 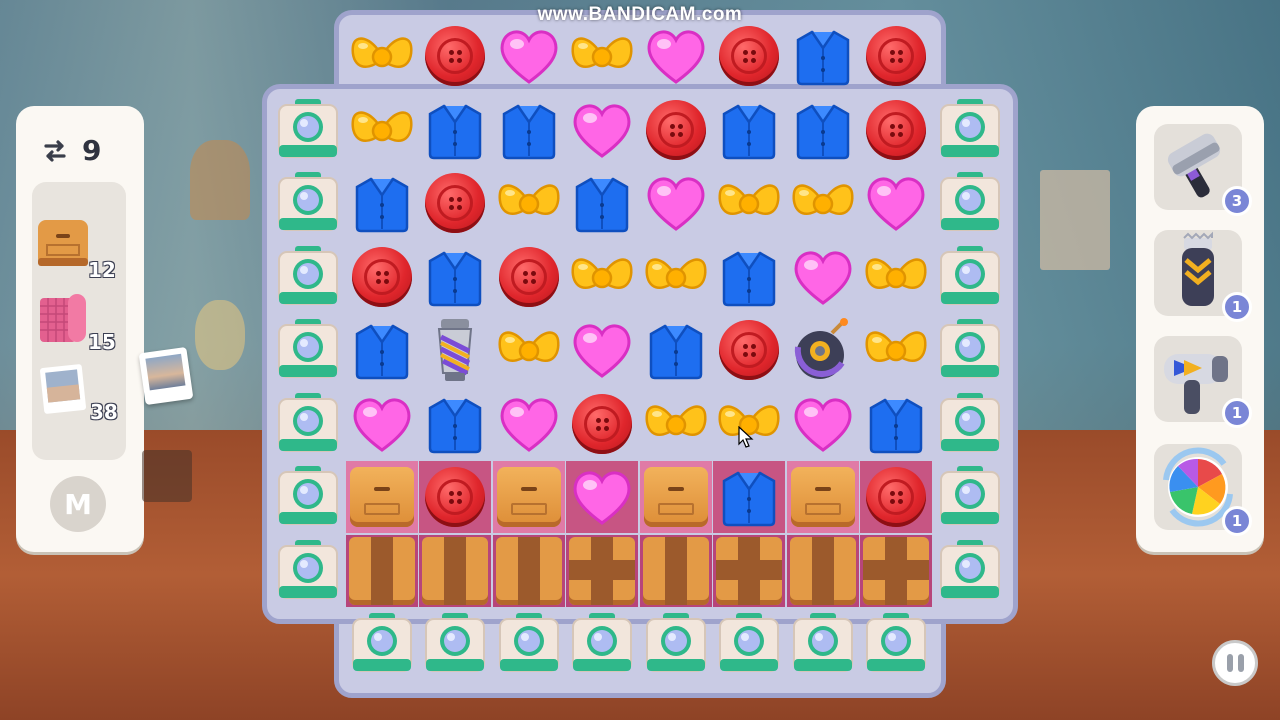 I want to click on camera-piece-icon, so click(x=896, y=642).